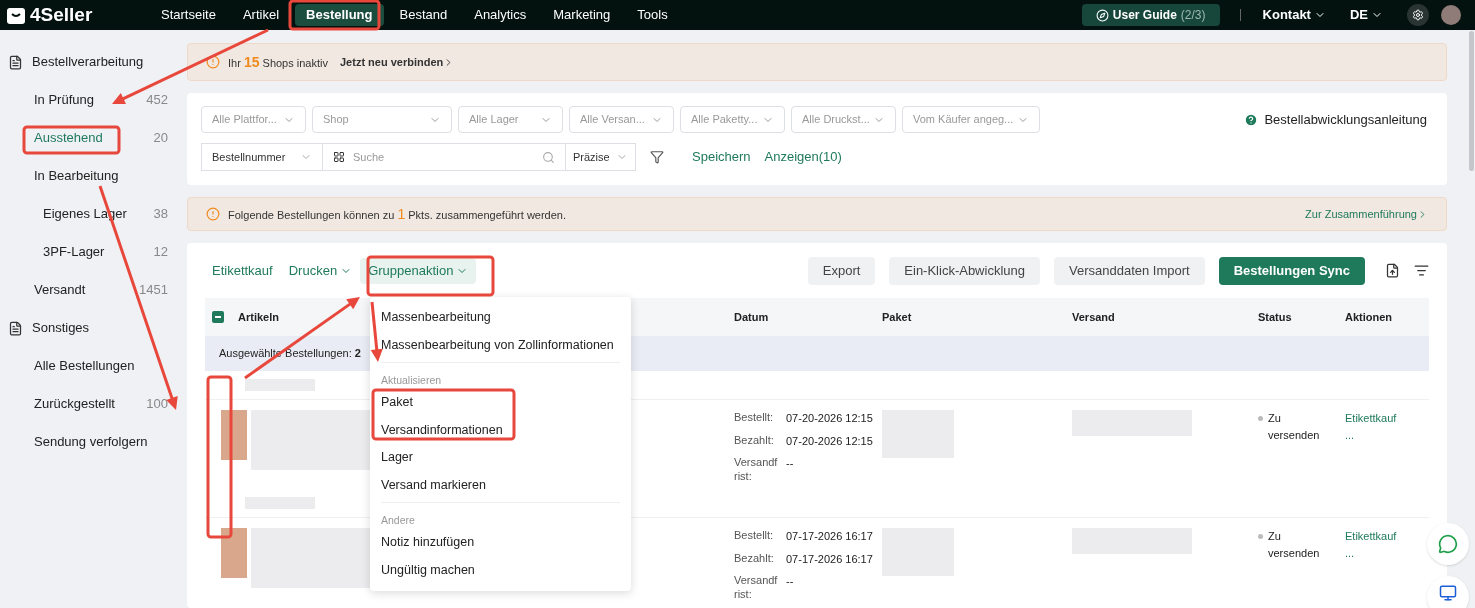  I want to click on avatar, so click(1451, 15).